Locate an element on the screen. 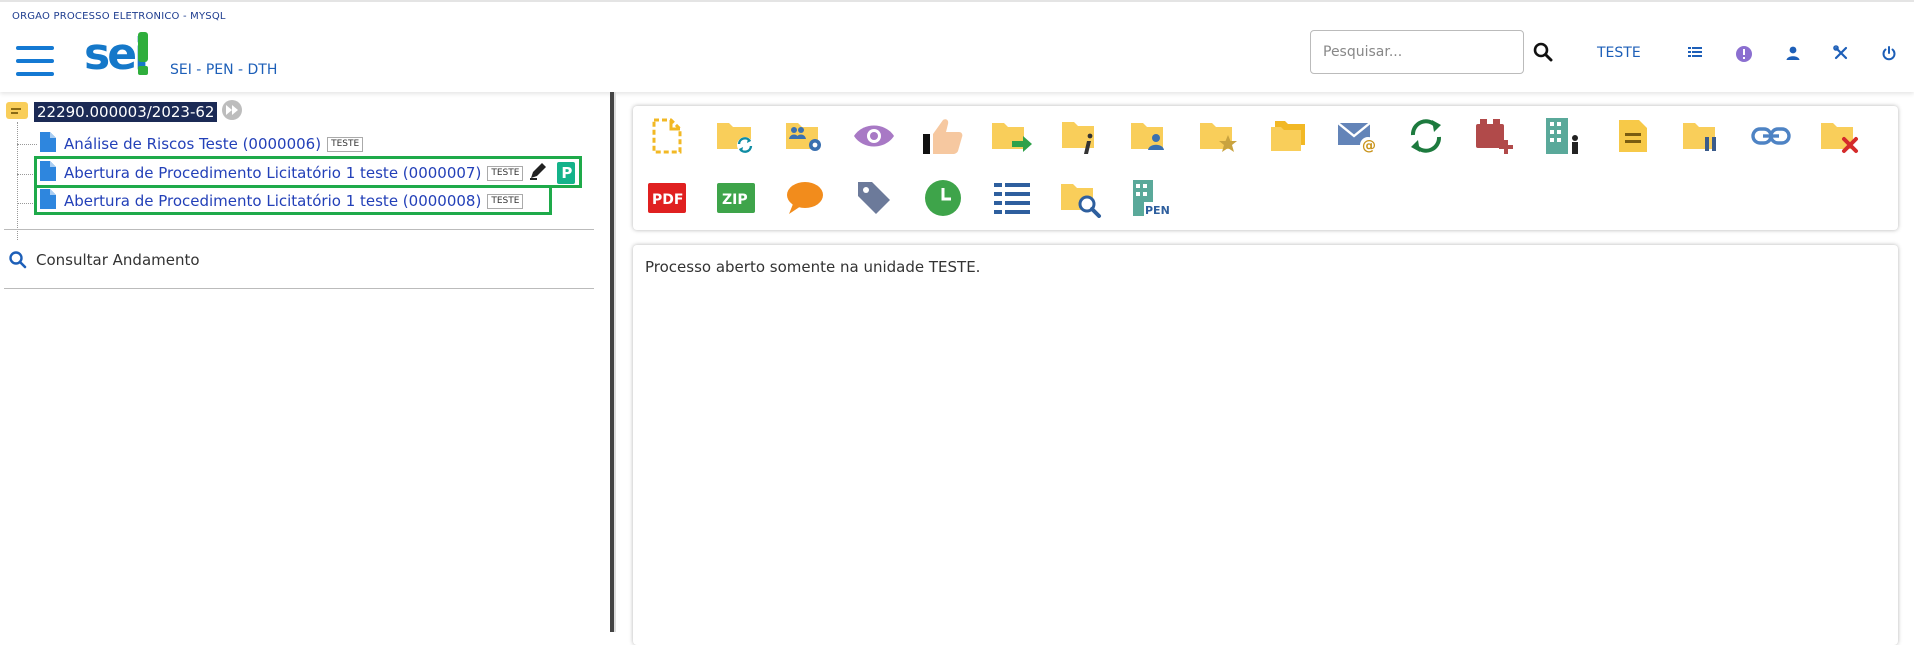 The height and width of the screenshot is (645, 1914). svg-text: PEN is located at coordinates (1157, 210).